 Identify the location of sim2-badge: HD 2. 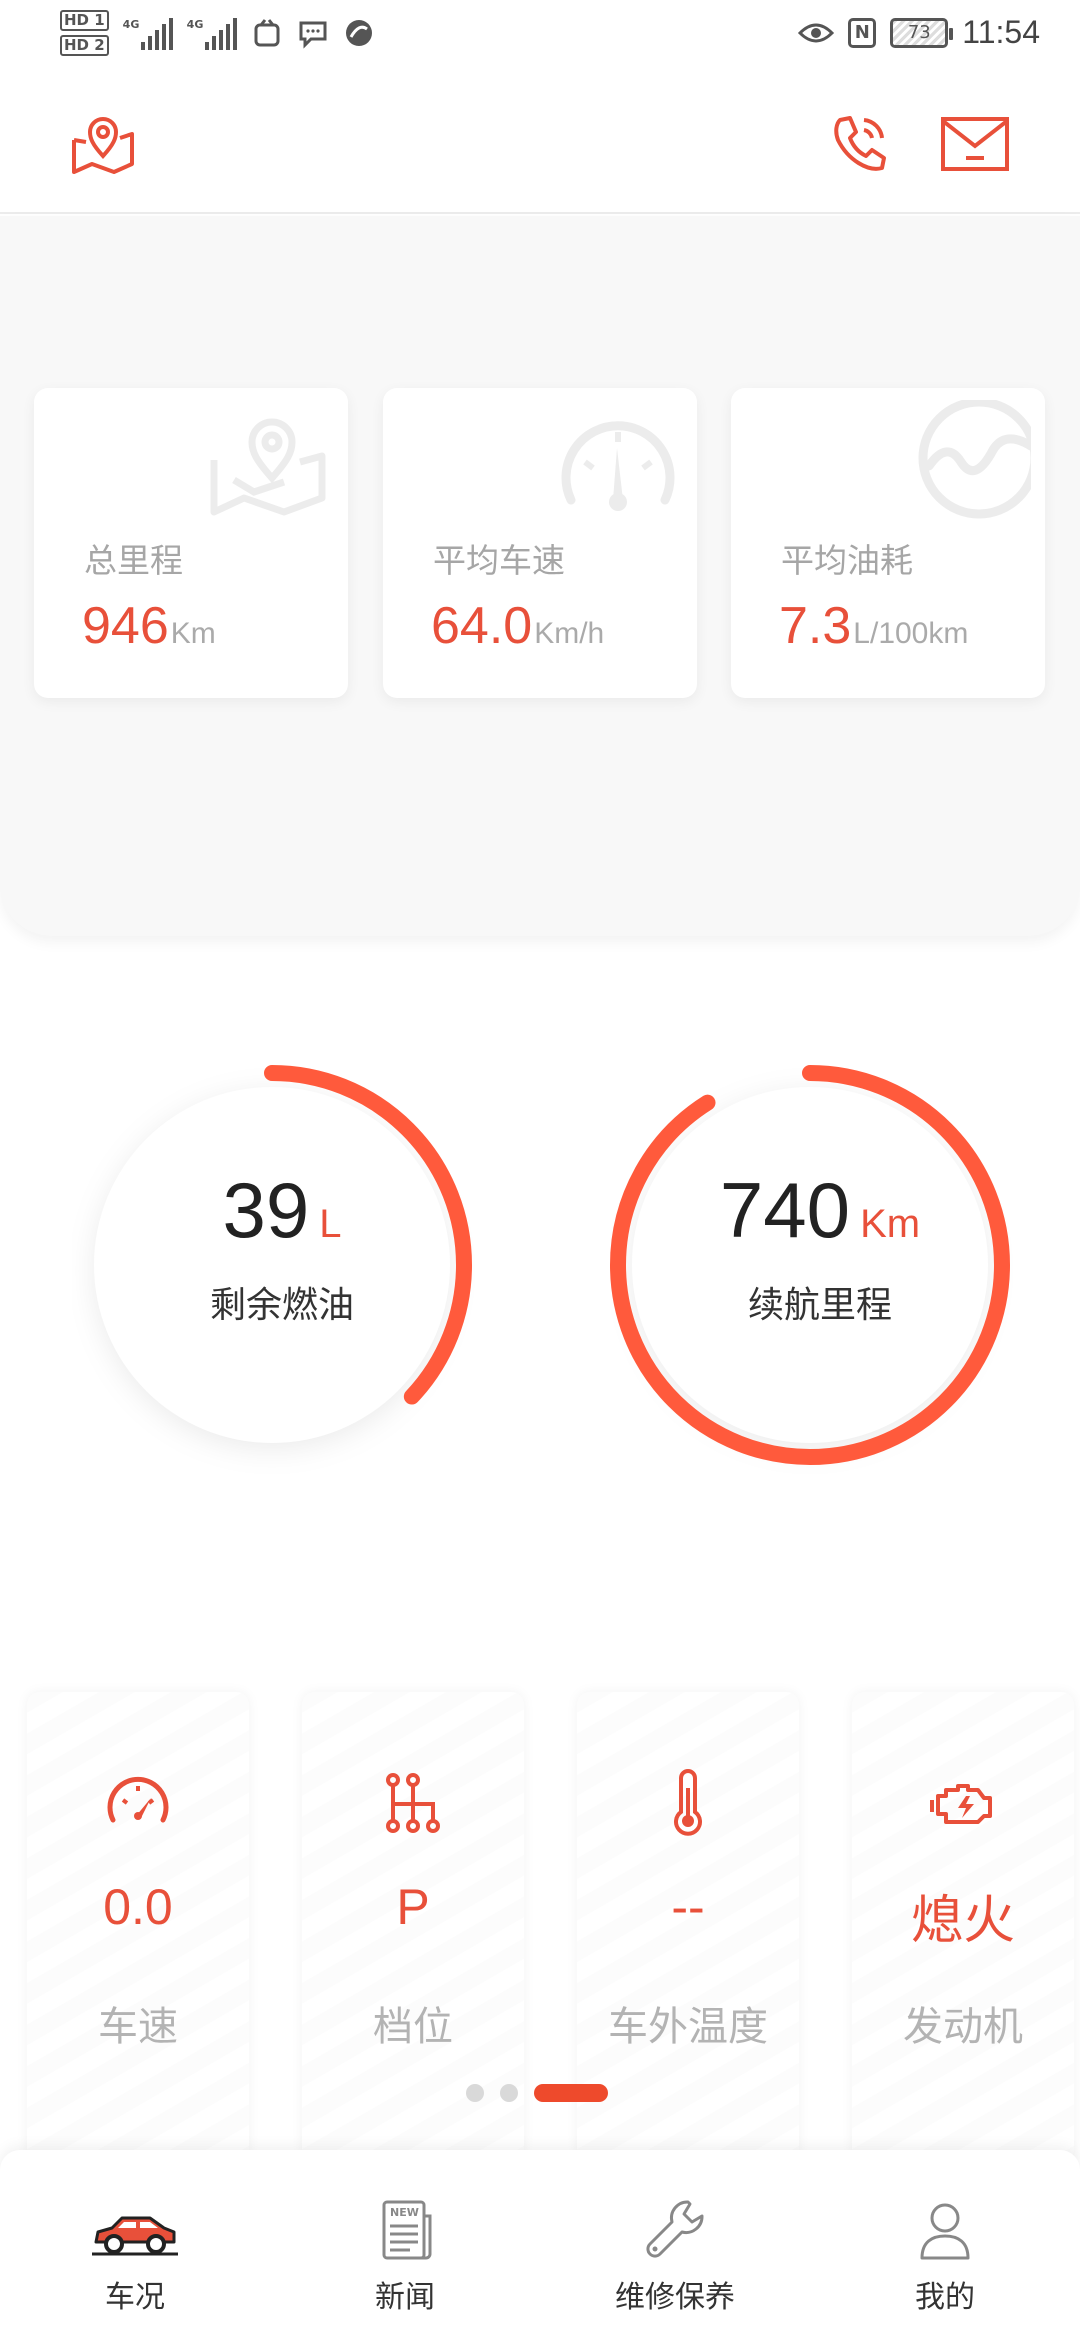
(84, 45).